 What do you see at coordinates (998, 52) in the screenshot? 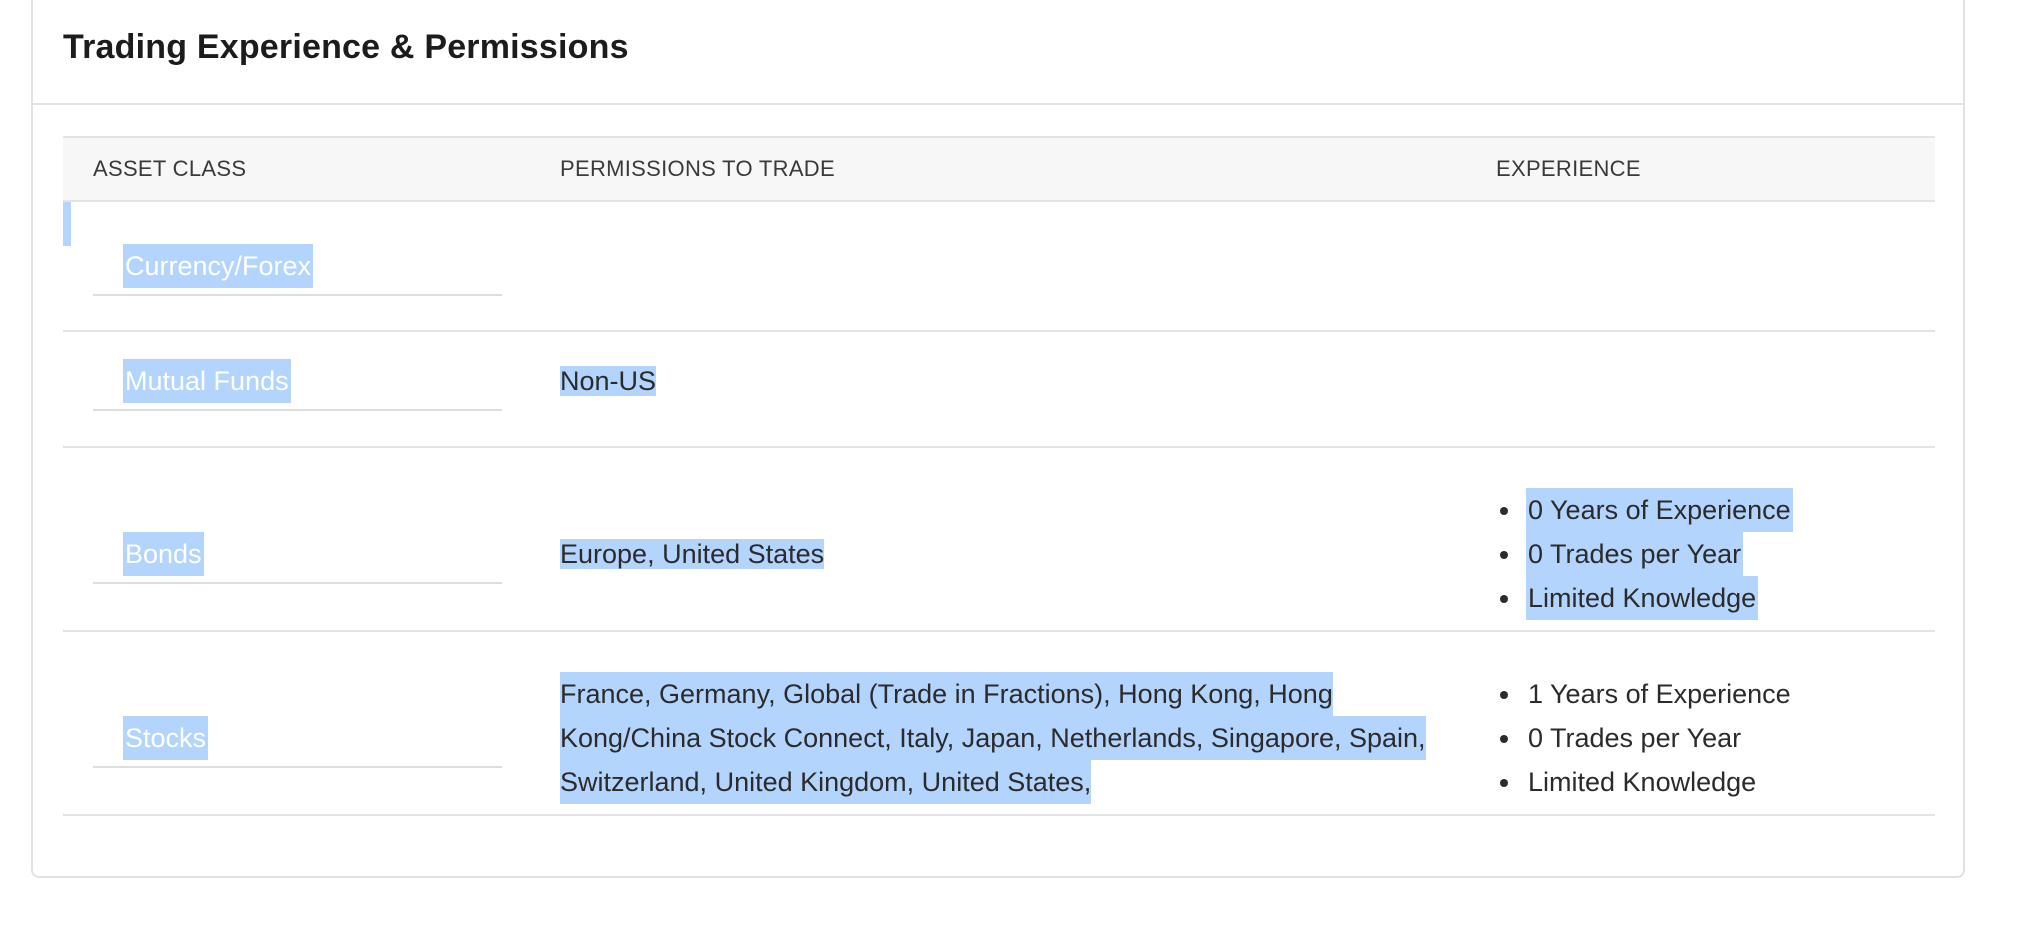
I see `panel-header: Trading Experience & Permissions` at bounding box center [998, 52].